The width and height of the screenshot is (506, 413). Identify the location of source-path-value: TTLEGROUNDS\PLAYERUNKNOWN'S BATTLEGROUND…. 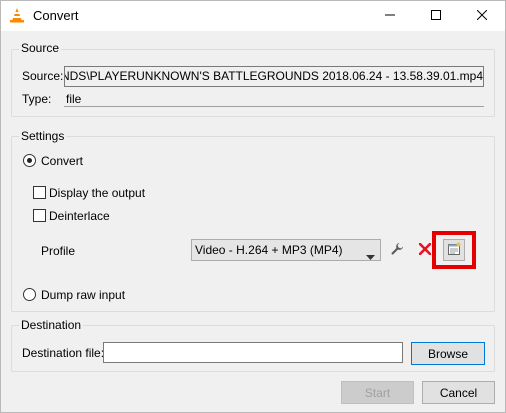
(274, 76).